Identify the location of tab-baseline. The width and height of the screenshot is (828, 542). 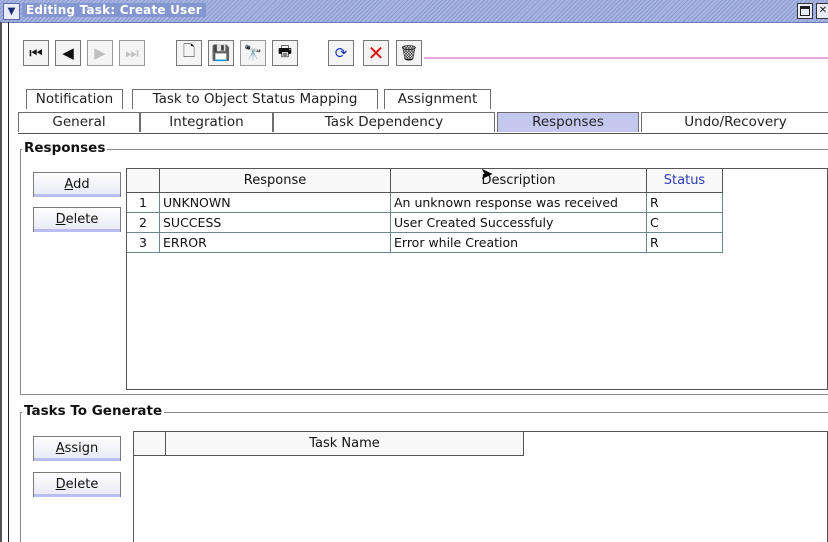
(423, 133).